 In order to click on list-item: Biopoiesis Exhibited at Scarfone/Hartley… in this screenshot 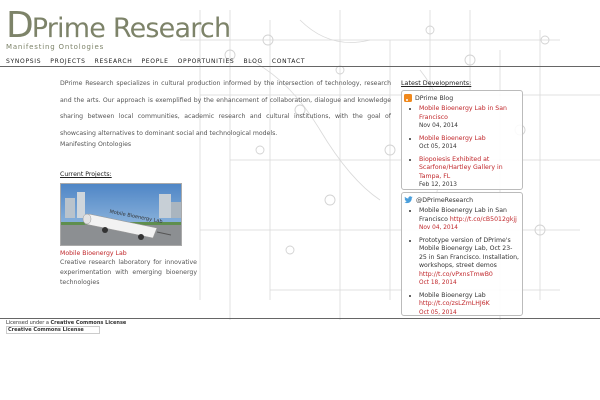, I will do `click(469, 173)`.